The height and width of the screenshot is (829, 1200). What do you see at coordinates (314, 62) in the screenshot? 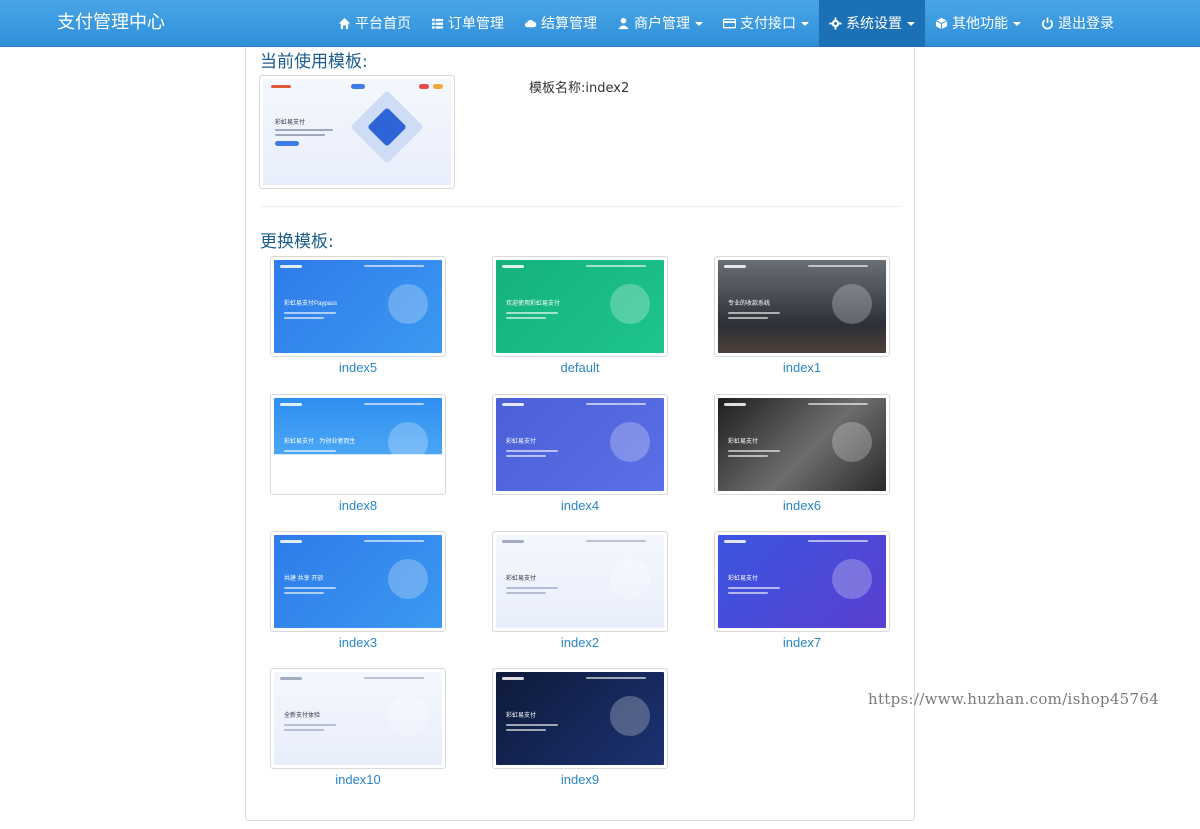
I see `current-template-heading: 当前使用模板:` at bounding box center [314, 62].